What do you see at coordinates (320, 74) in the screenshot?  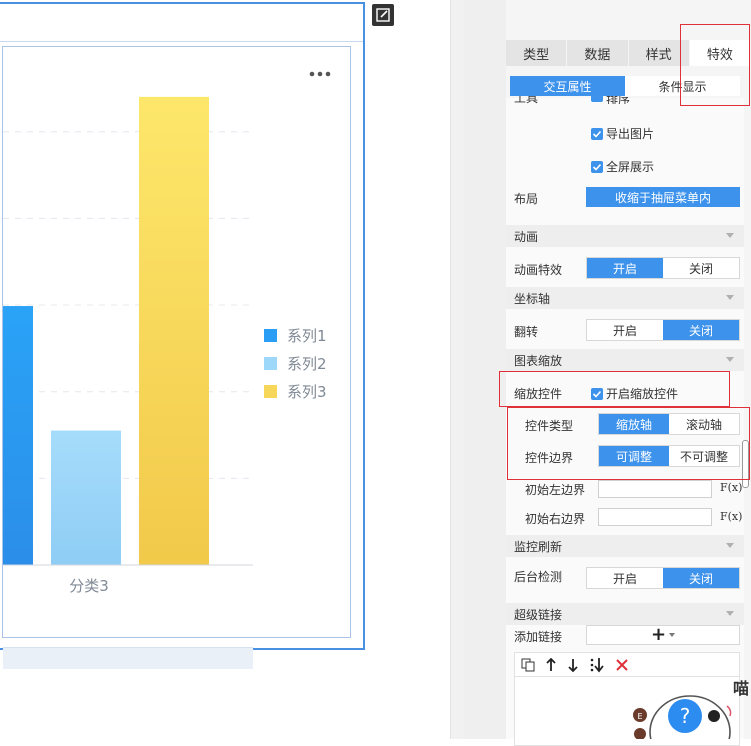 I see `more-options-icon` at bounding box center [320, 74].